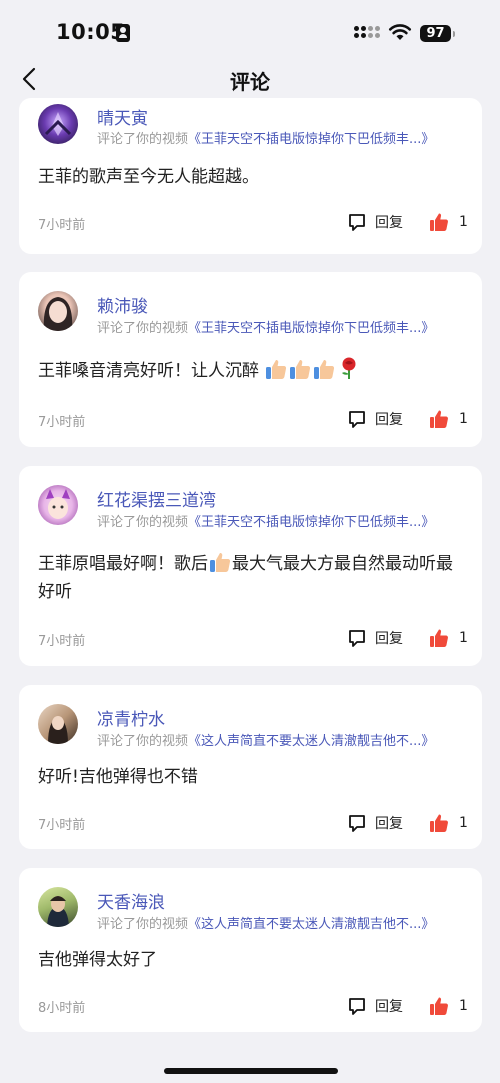  I want to click on home-indicator, so click(251, 1071).